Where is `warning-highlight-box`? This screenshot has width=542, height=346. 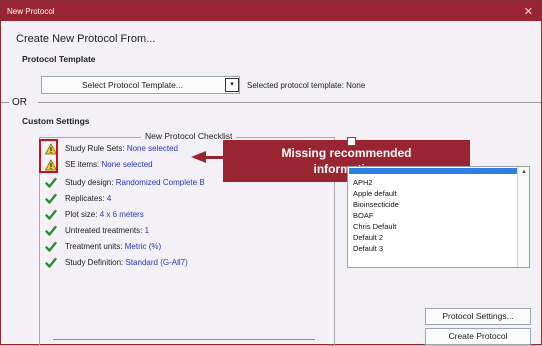 warning-highlight-box is located at coordinates (48, 156).